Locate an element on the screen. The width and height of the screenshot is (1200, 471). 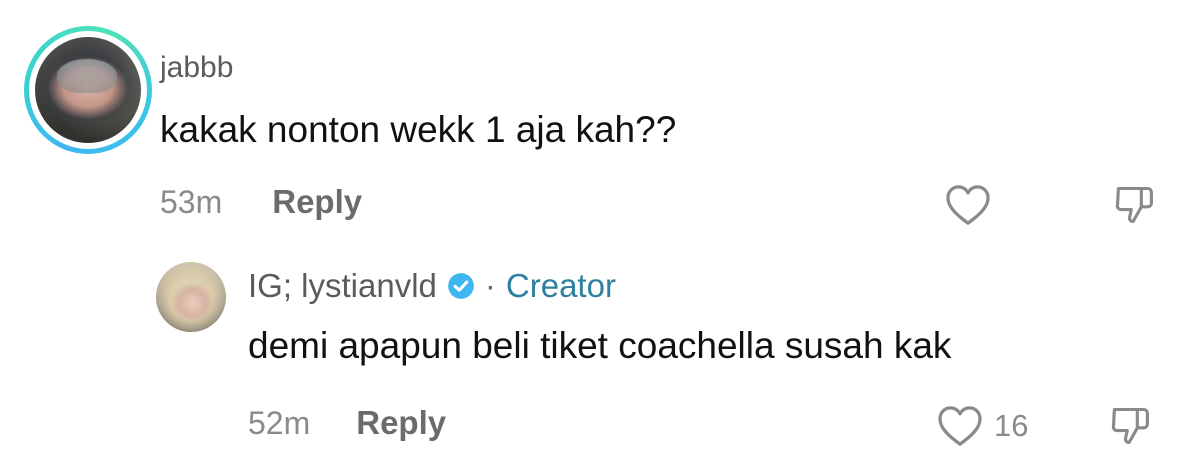
comment-text: kakak nonton wekk 1 aja kah?? is located at coordinates (418, 129).